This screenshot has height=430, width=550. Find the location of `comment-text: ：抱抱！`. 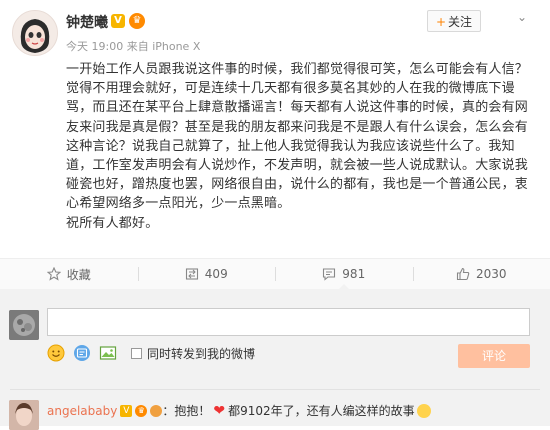

comment-text: ：抱抱！ is located at coordinates (186, 410).